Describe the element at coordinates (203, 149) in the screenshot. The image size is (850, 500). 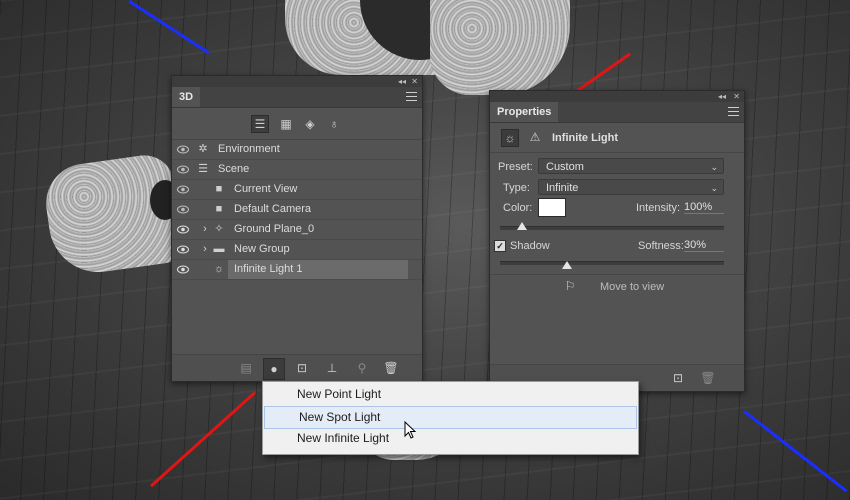
I see `environment-icon: ✲` at that location.